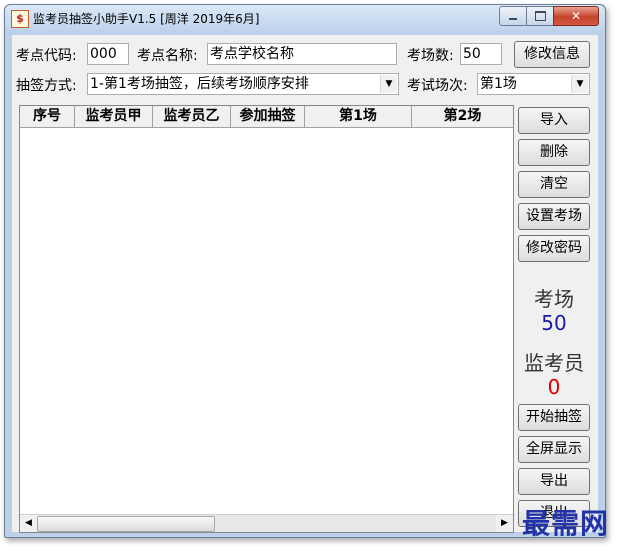  What do you see at coordinates (305, 18) in the screenshot?
I see `title-bar: $ 监考员抽签小助手V1.5 [周洋 2019年6月] ✕` at bounding box center [305, 18].